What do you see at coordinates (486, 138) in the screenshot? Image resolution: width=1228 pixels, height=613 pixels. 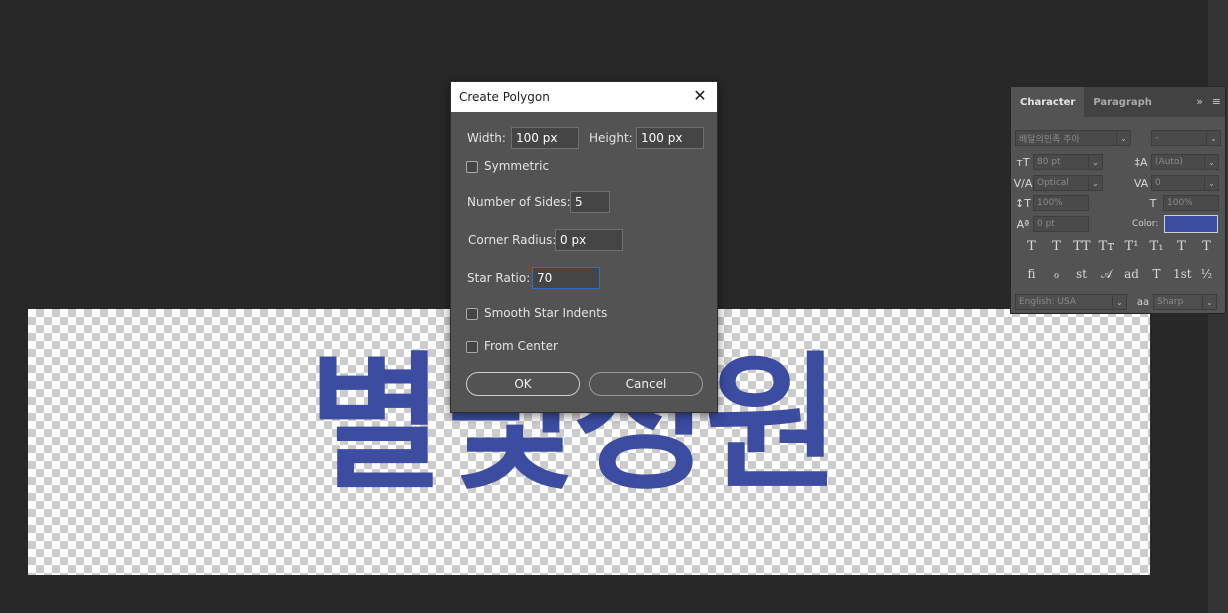 I see `width-label: Width:` at bounding box center [486, 138].